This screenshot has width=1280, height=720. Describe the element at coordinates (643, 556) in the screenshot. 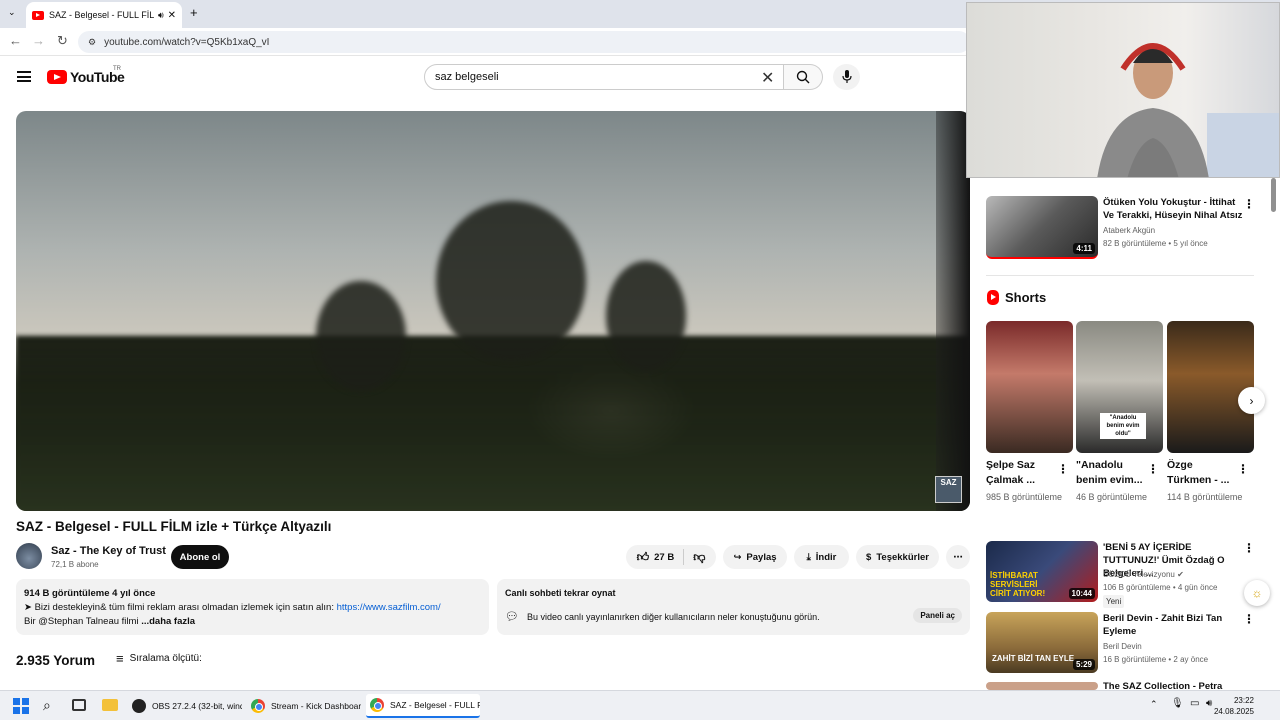

I see `thumbs-up-icon: 👍︎` at that location.